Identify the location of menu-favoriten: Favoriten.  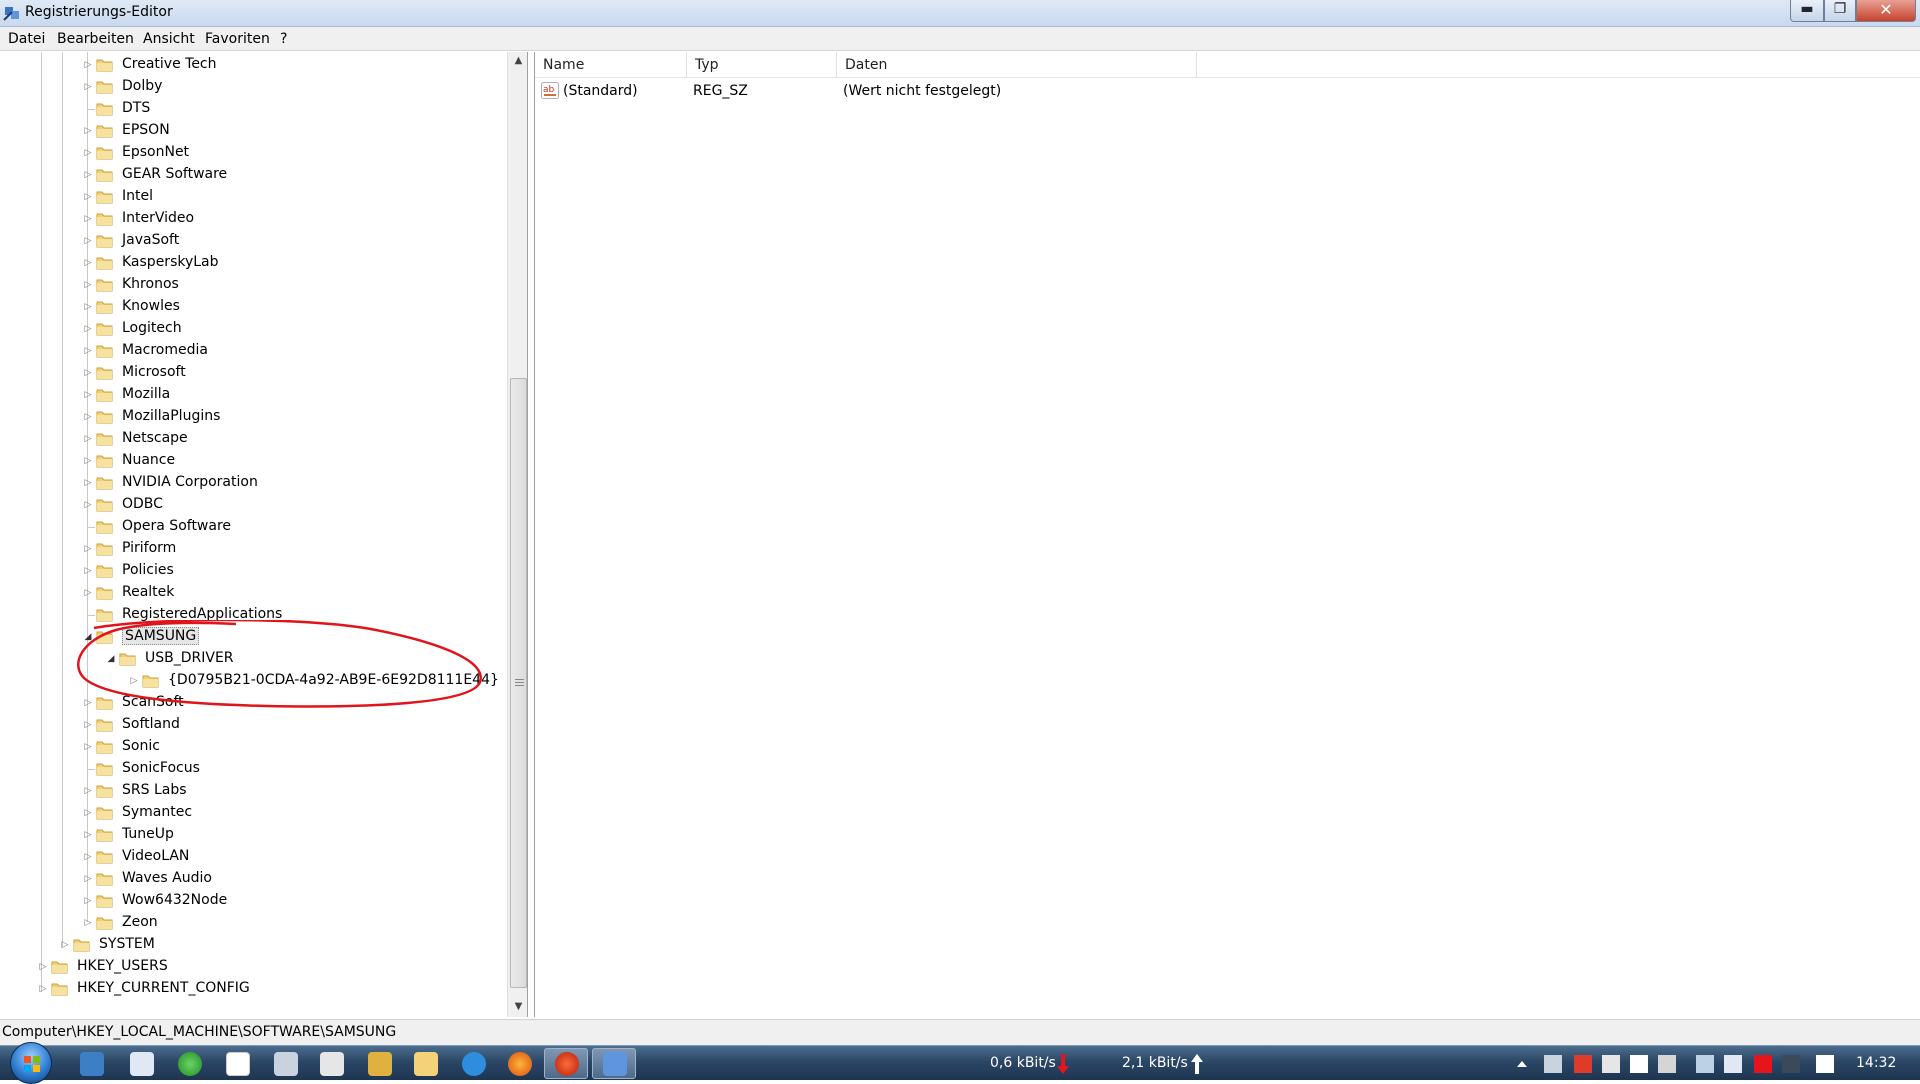
(237, 39).